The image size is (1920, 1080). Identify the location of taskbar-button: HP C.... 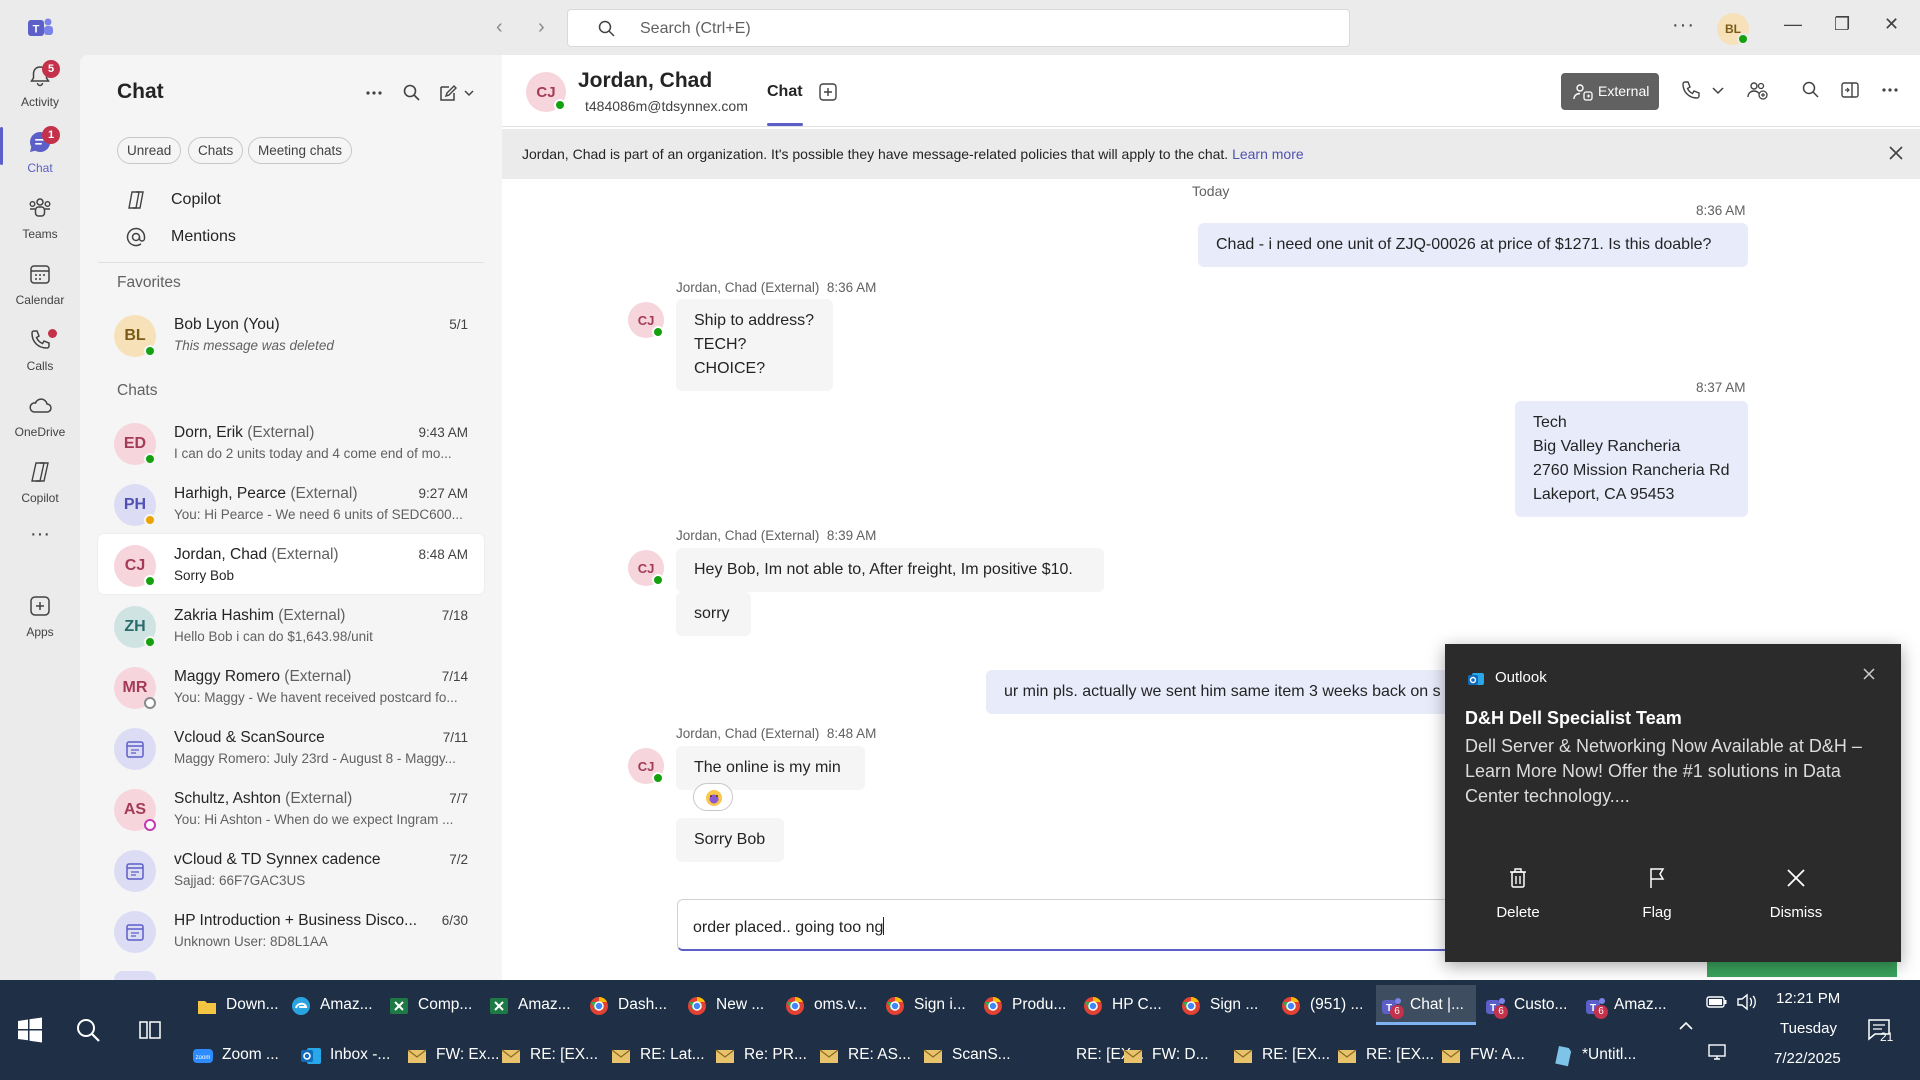
(1125, 1005).